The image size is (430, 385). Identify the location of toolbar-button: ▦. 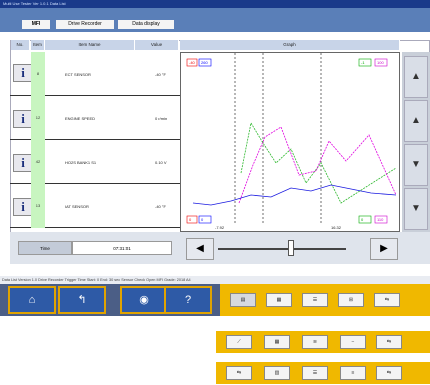
(277, 342).